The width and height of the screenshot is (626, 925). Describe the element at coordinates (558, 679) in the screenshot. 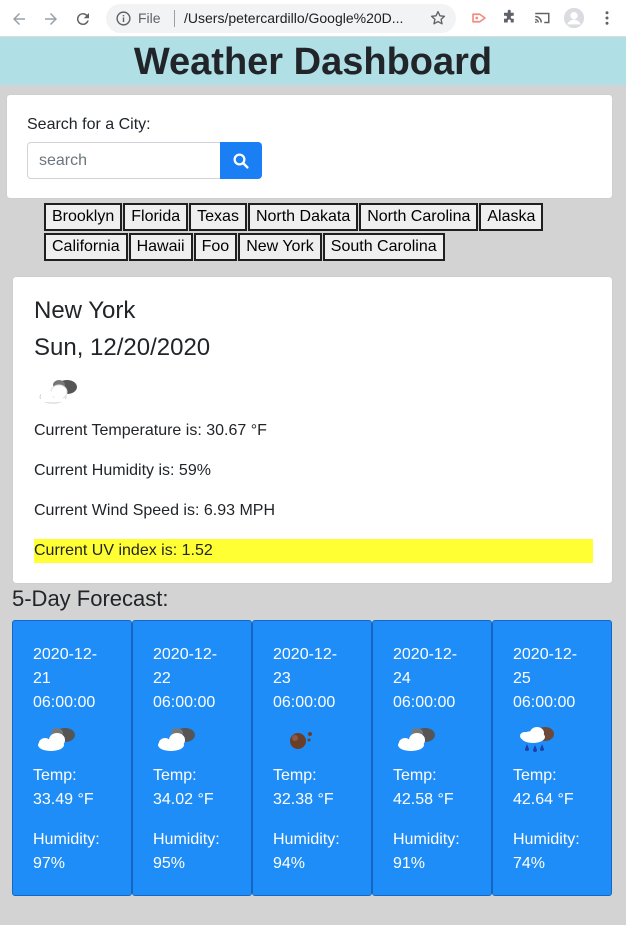

I see `forecast-date: 2020-12- 25 06:00:00` at that location.